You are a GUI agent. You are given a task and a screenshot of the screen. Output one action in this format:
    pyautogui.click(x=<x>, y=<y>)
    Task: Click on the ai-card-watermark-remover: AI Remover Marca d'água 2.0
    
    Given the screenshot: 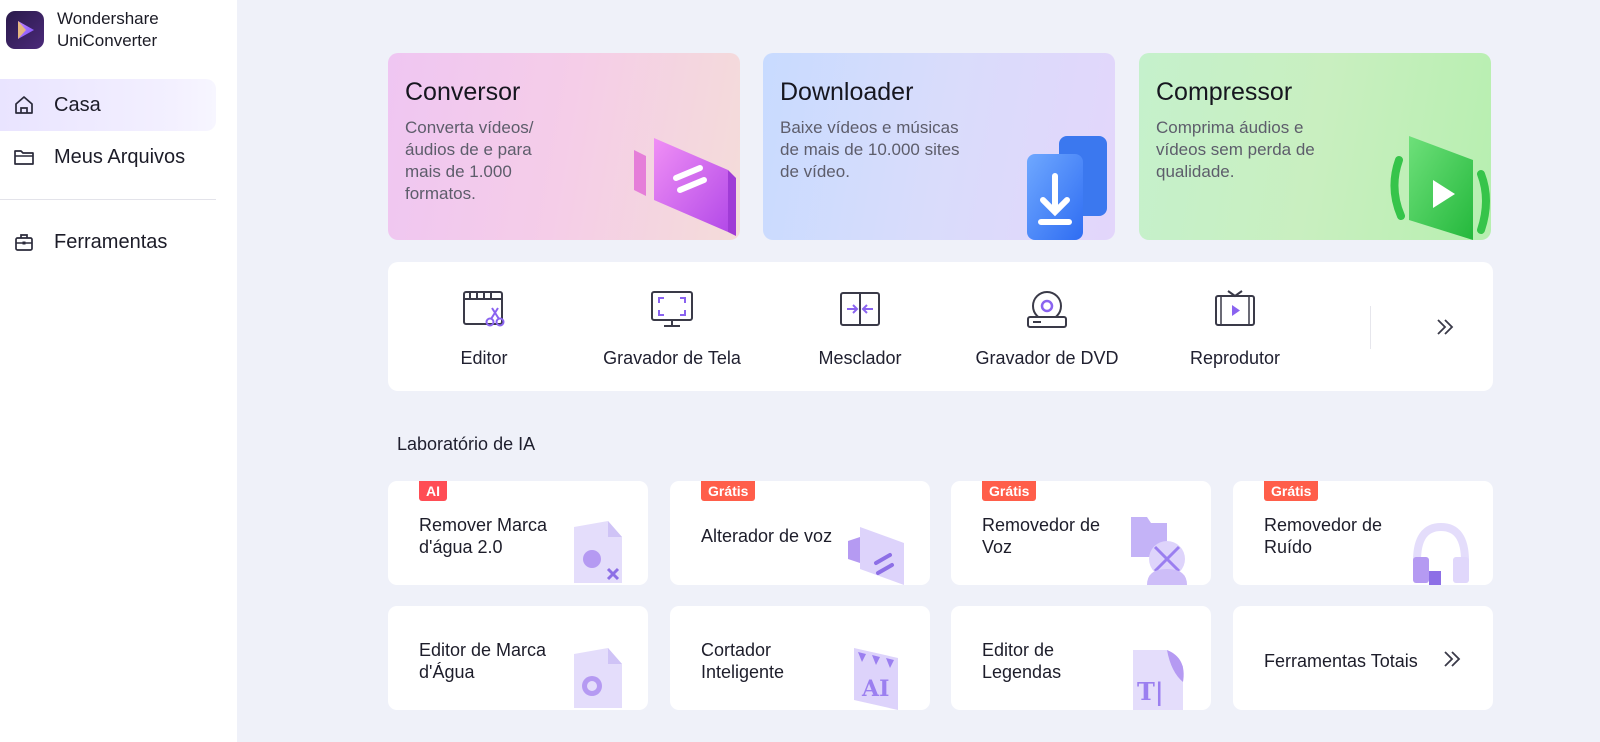 What is the action you would take?
    pyautogui.click(x=518, y=533)
    